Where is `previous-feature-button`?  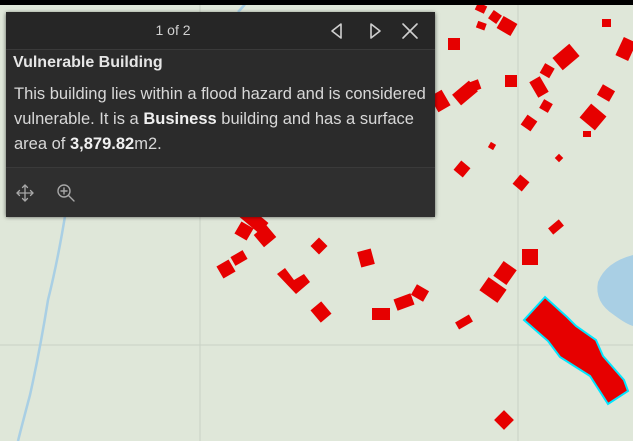 previous-feature-button is located at coordinates (337, 31).